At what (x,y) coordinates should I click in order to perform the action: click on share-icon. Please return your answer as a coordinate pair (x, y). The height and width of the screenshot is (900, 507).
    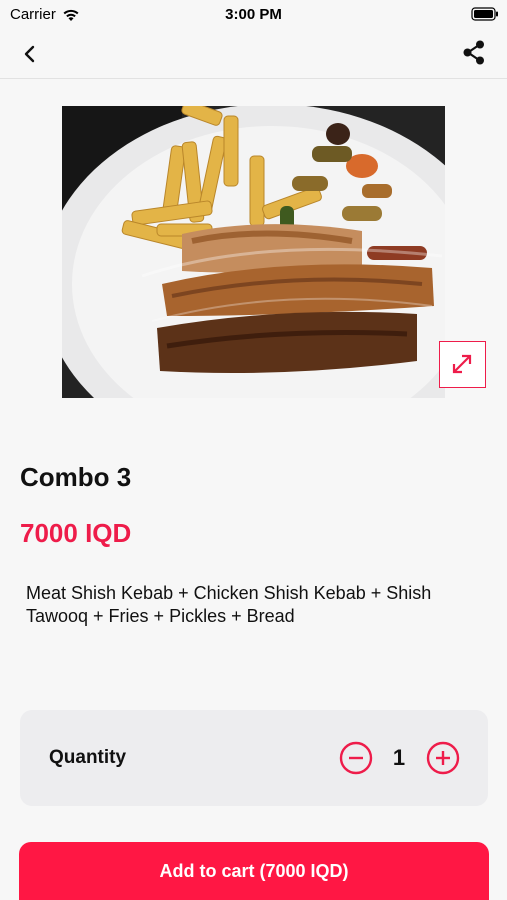
    Looking at the image, I should click on (473, 52).